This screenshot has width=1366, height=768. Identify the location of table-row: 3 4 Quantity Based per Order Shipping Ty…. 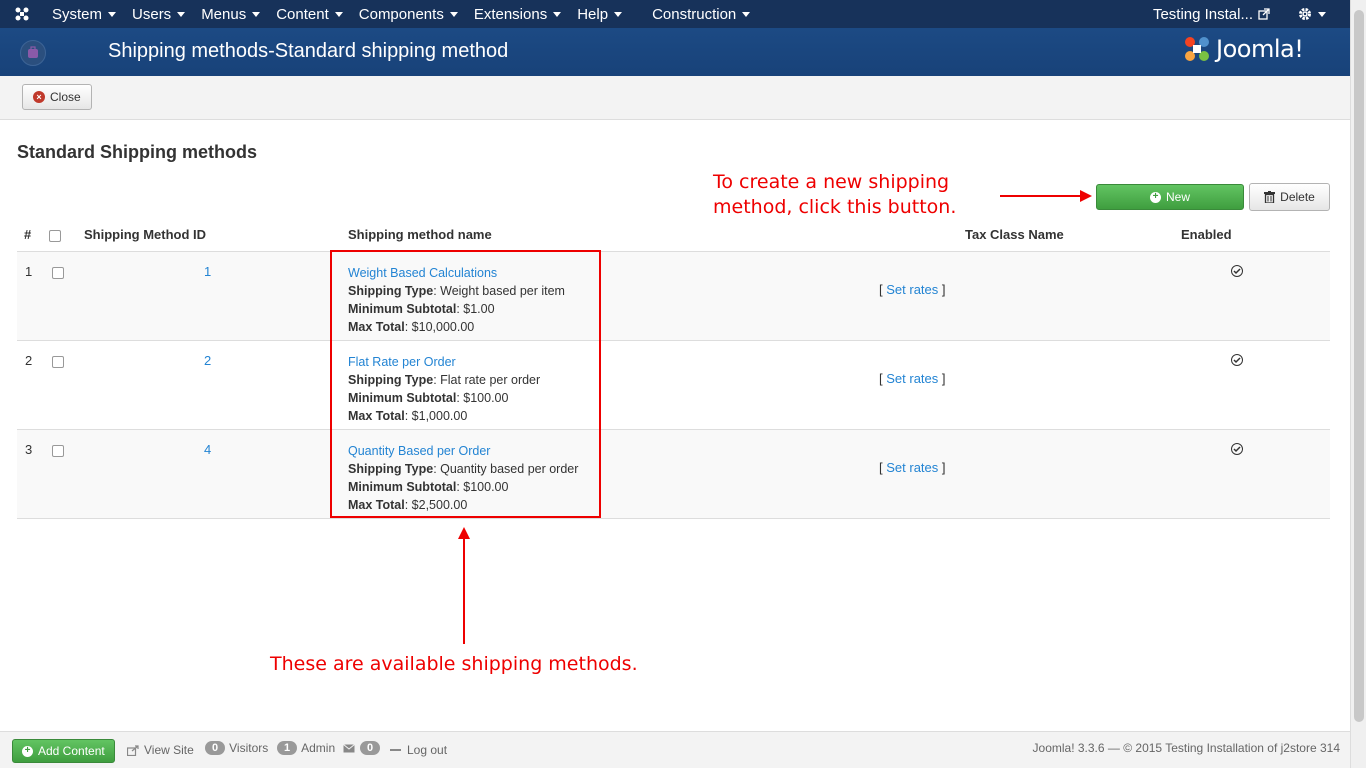
(673, 473).